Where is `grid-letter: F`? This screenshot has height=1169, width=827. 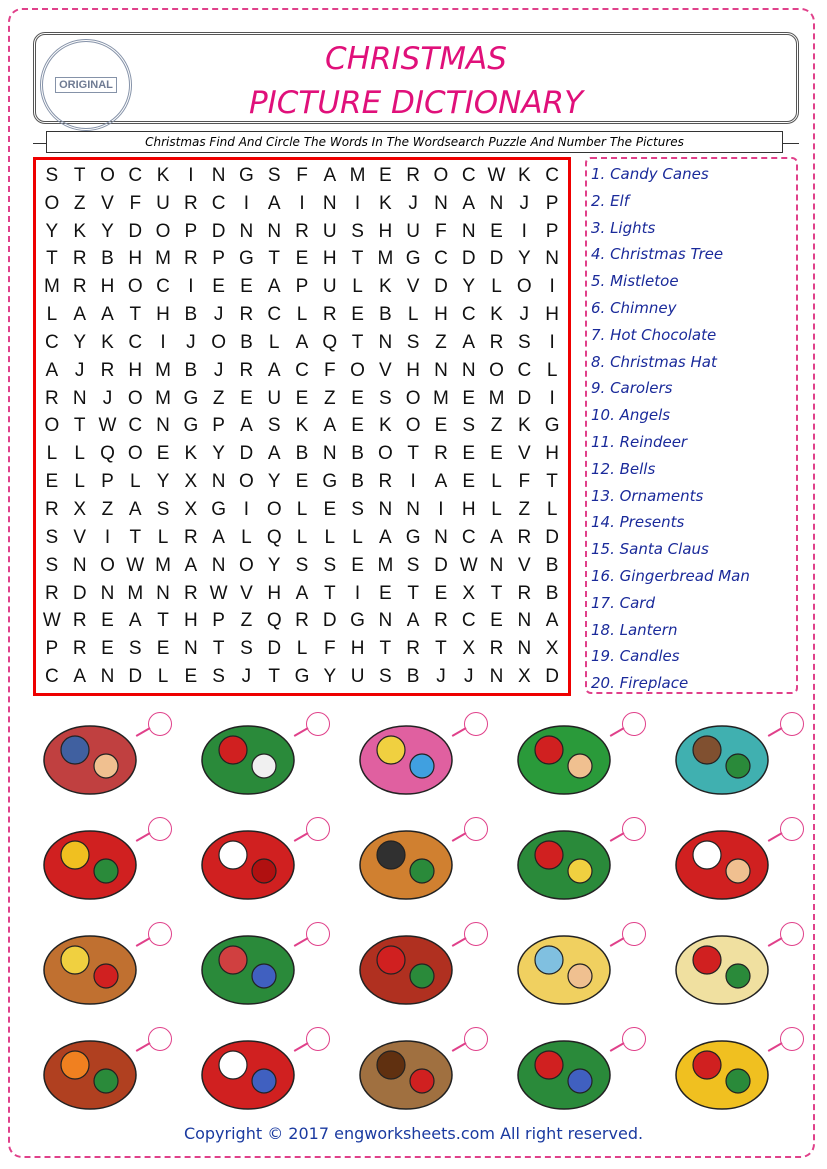
grid-letter: F is located at coordinates (330, 649).